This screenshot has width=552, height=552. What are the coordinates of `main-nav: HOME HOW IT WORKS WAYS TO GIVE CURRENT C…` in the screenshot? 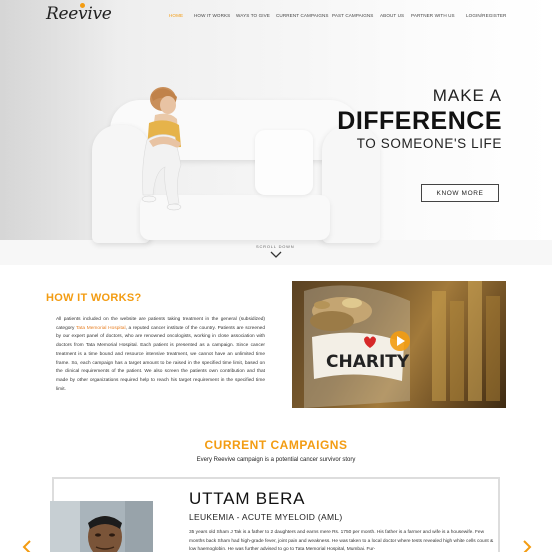 It's located at (276, 18).